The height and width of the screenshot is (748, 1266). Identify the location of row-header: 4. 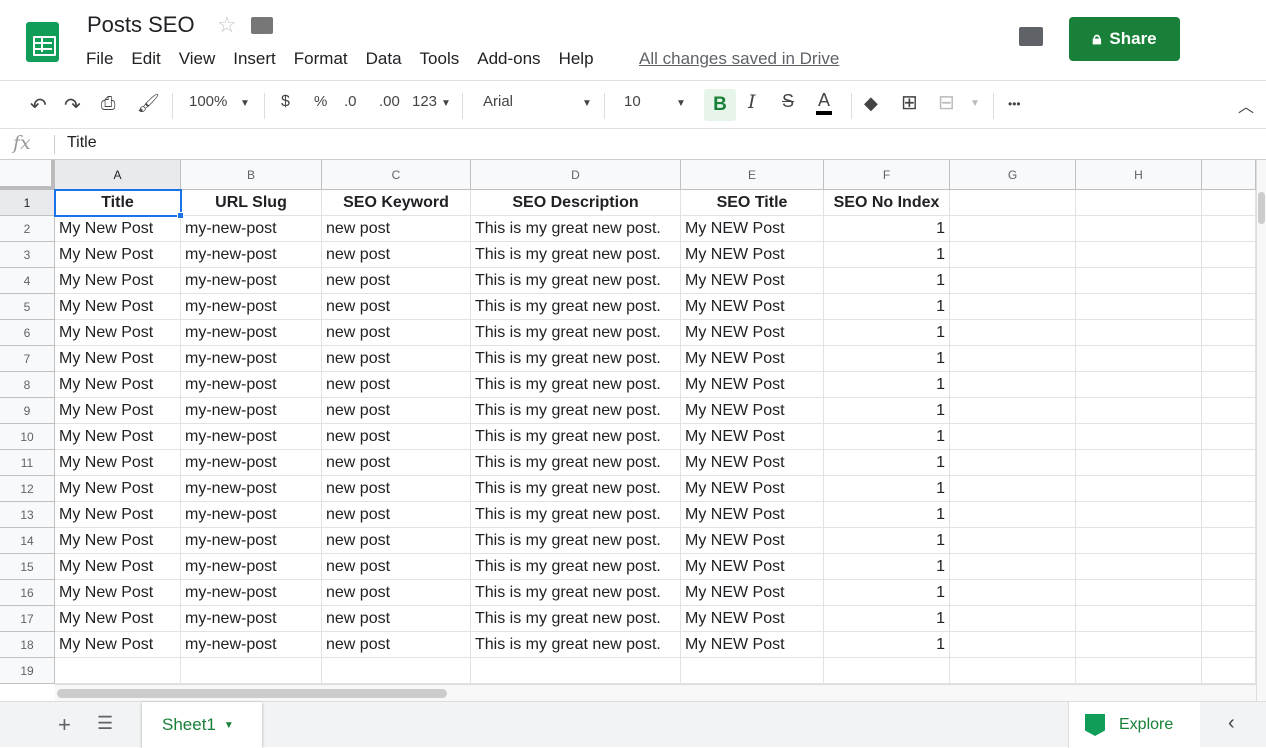
(27, 281).